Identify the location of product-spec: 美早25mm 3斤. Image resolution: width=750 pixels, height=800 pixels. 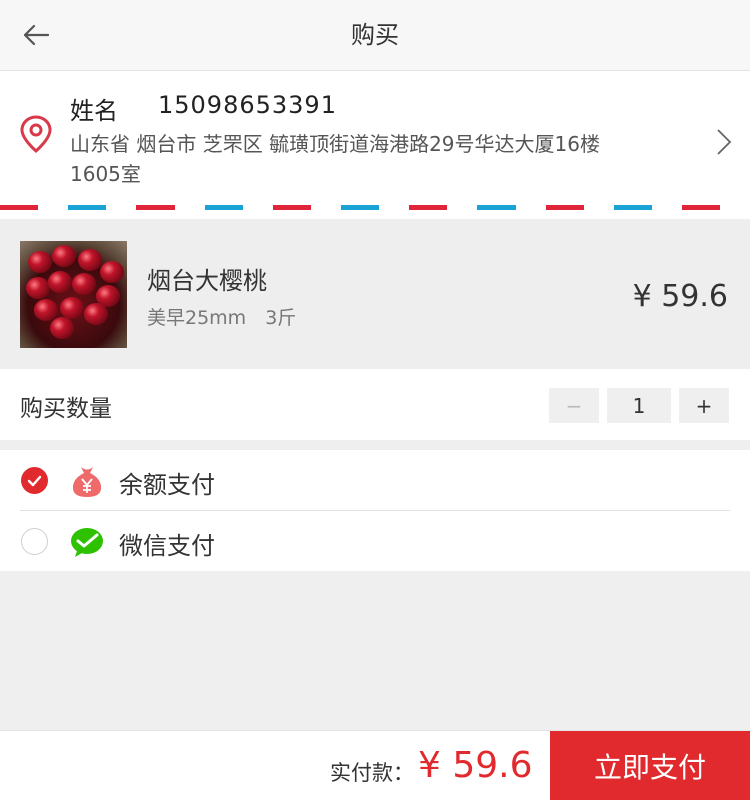
(222, 318).